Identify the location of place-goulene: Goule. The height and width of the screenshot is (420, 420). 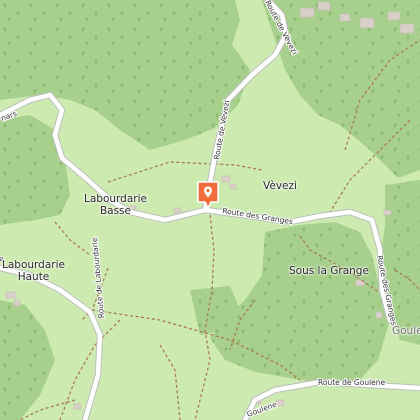
(406, 331).